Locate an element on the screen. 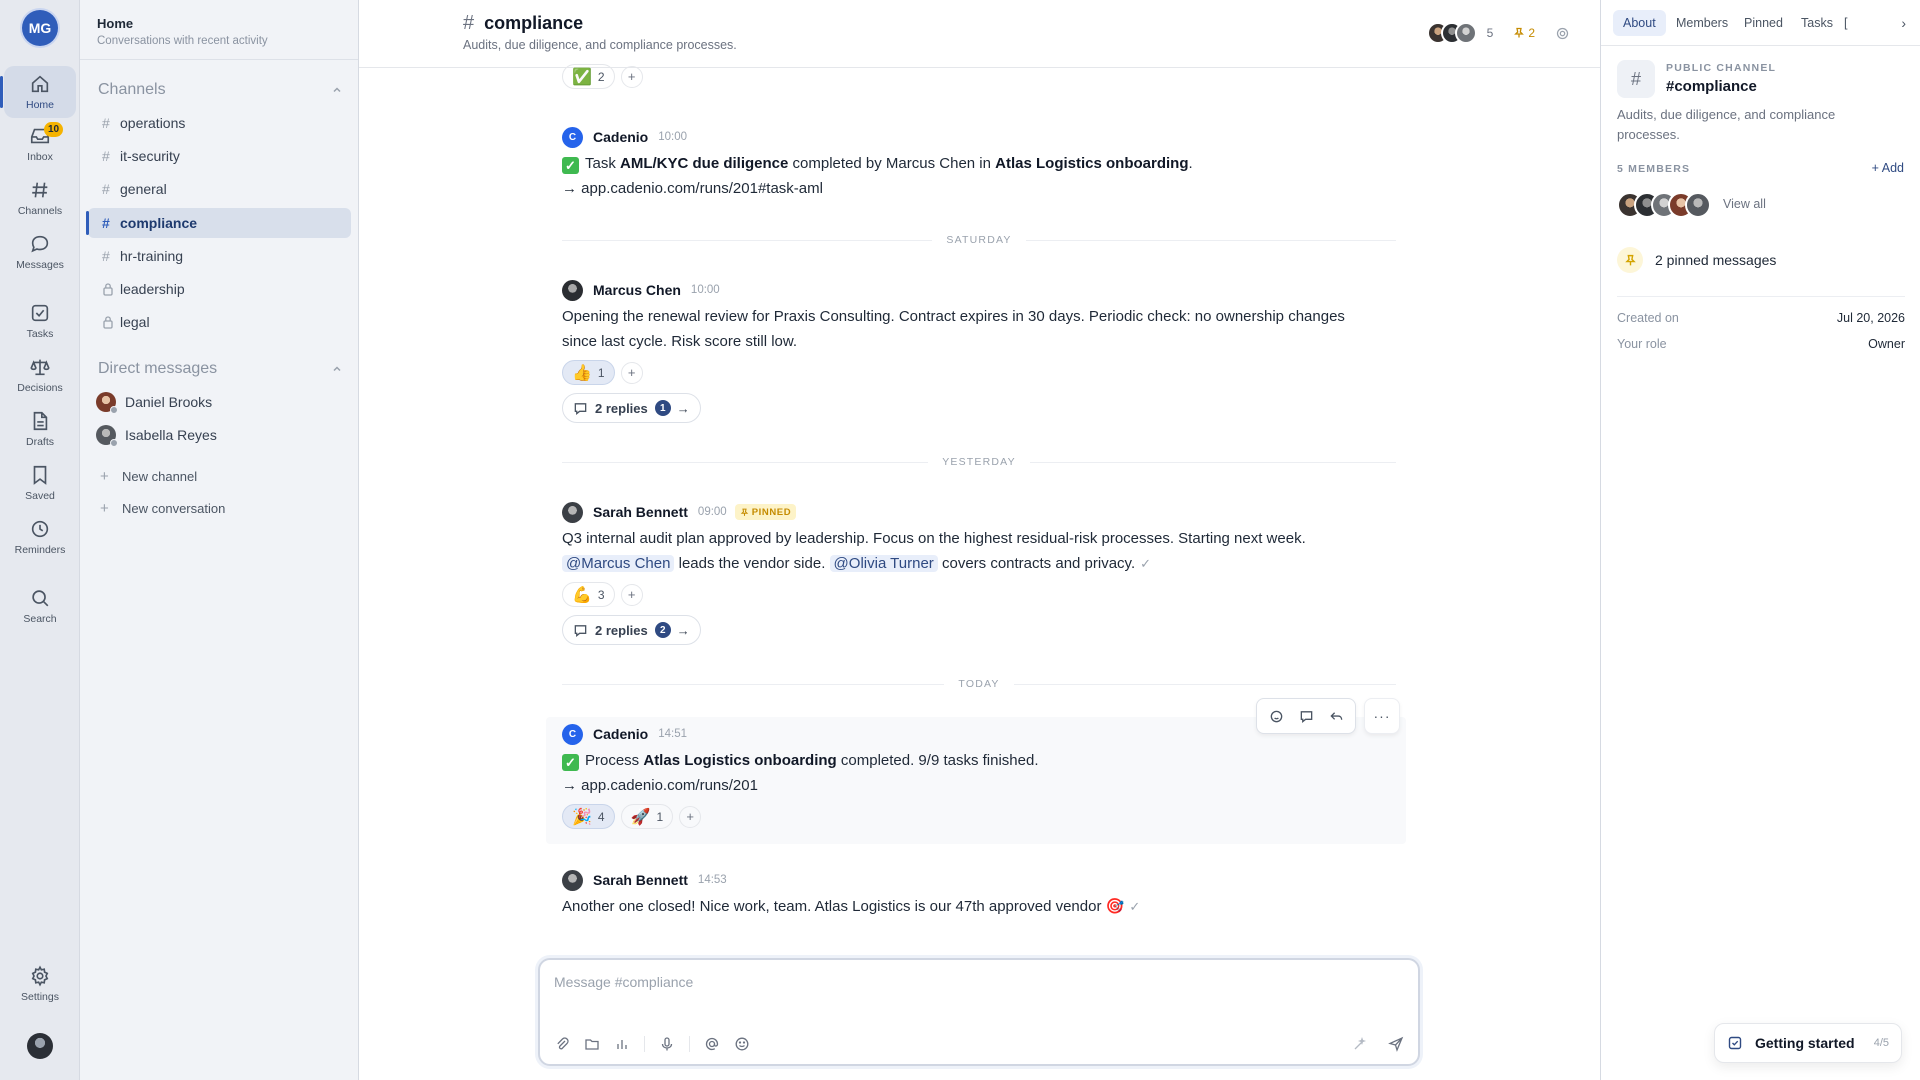 Image resolution: width=1920 pixels, height=1080 pixels. member-count: 5 is located at coordinates (1490, 33).